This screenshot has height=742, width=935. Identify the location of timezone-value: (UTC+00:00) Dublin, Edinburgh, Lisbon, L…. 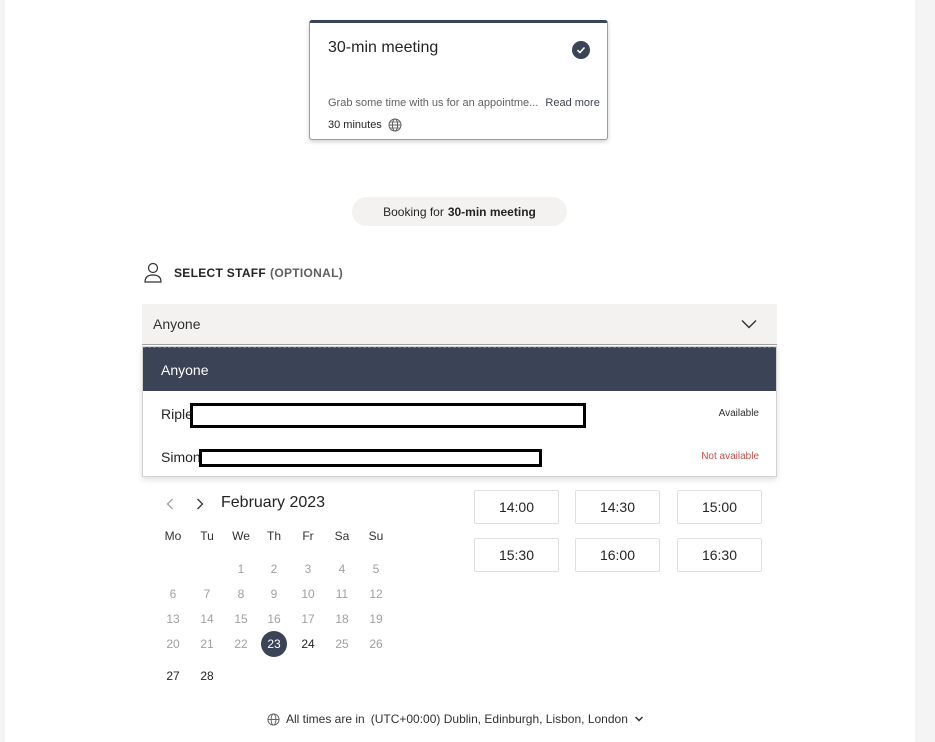
(499, 719).